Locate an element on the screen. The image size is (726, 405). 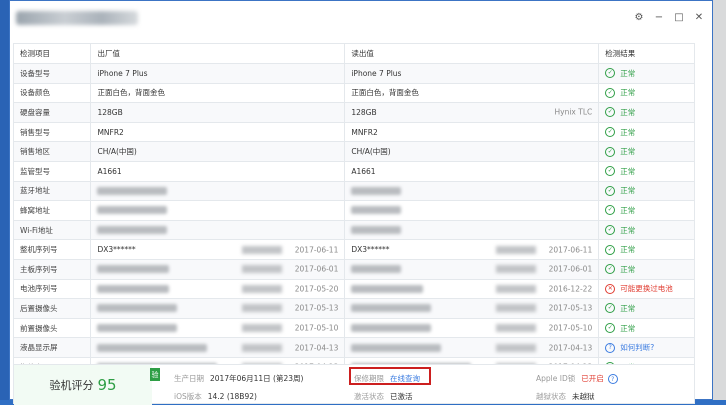
read-value-cell: 正面白色，背面金色 is located at coordinates (472, 93).